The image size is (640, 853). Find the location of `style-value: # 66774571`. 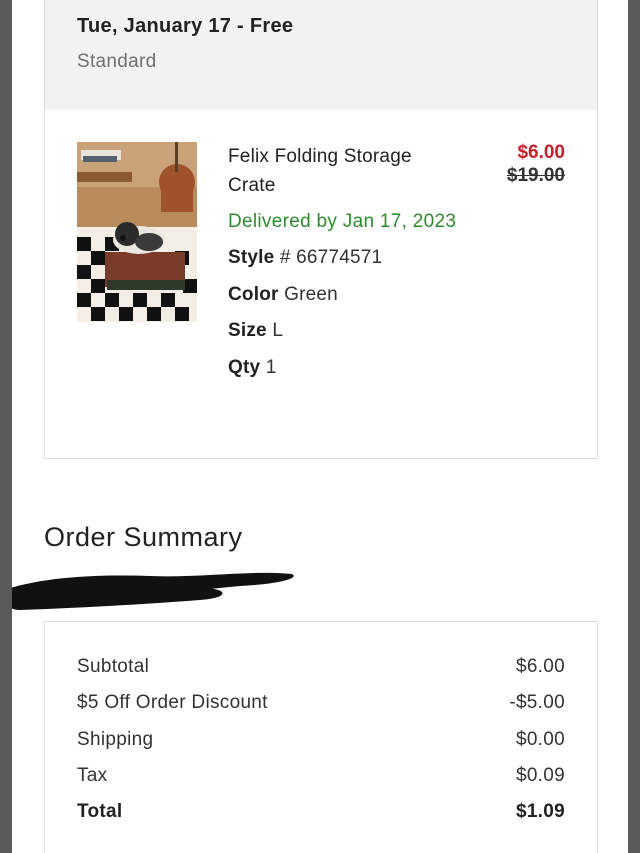

style-value: # 66774571 is located at coordinates (331, 257).